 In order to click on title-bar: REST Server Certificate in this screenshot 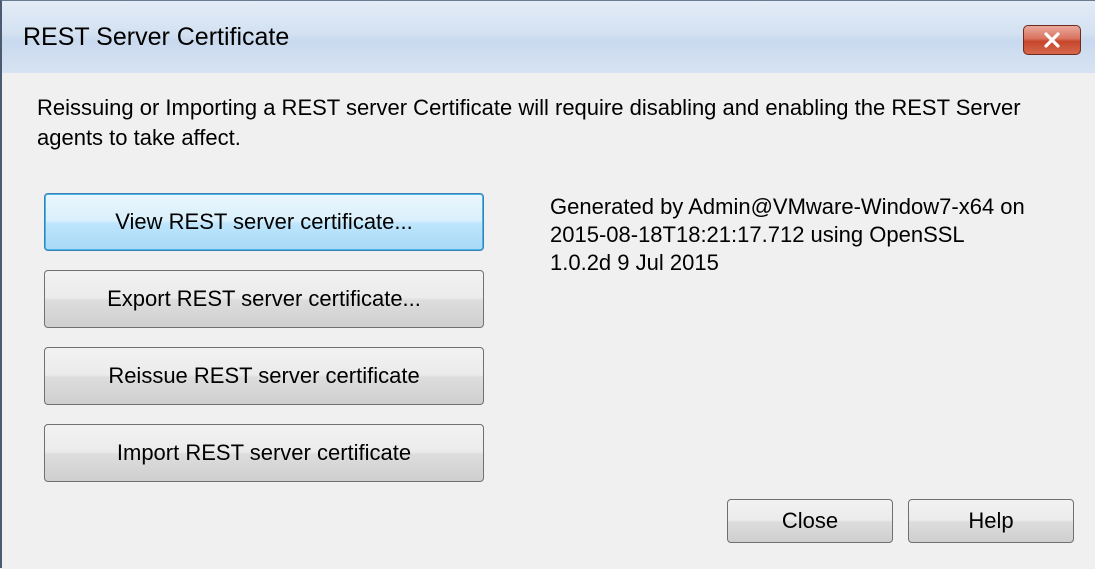, I will do `click(548, 37)`.